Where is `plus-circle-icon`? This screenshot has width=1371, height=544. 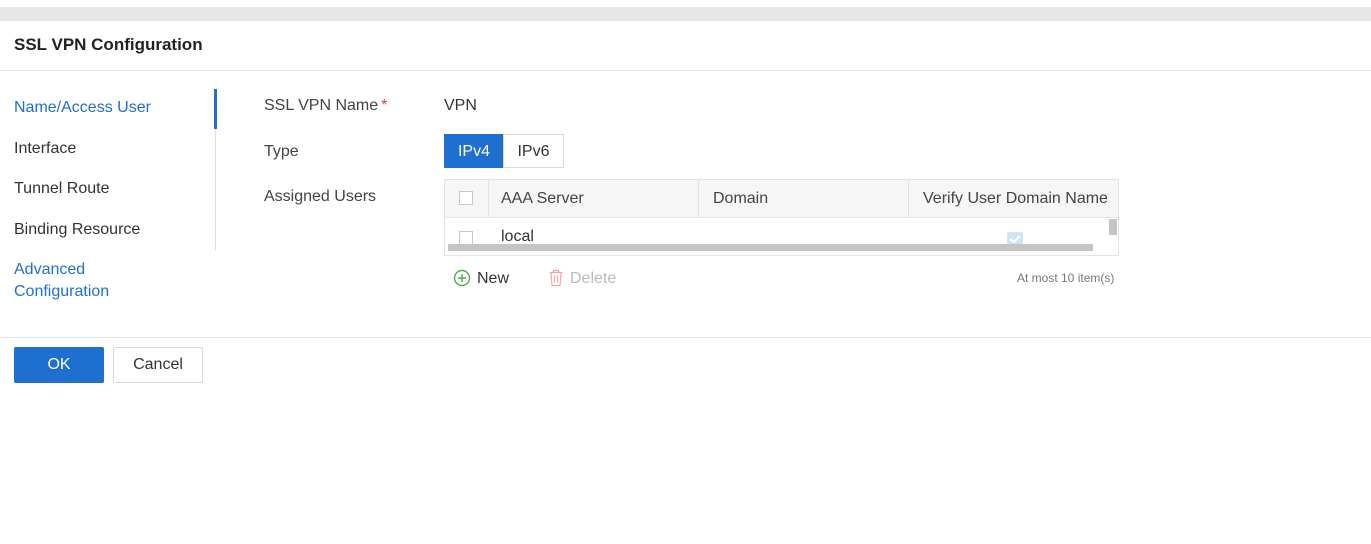 plus-circle-icon is located at coordinates (462, 277).